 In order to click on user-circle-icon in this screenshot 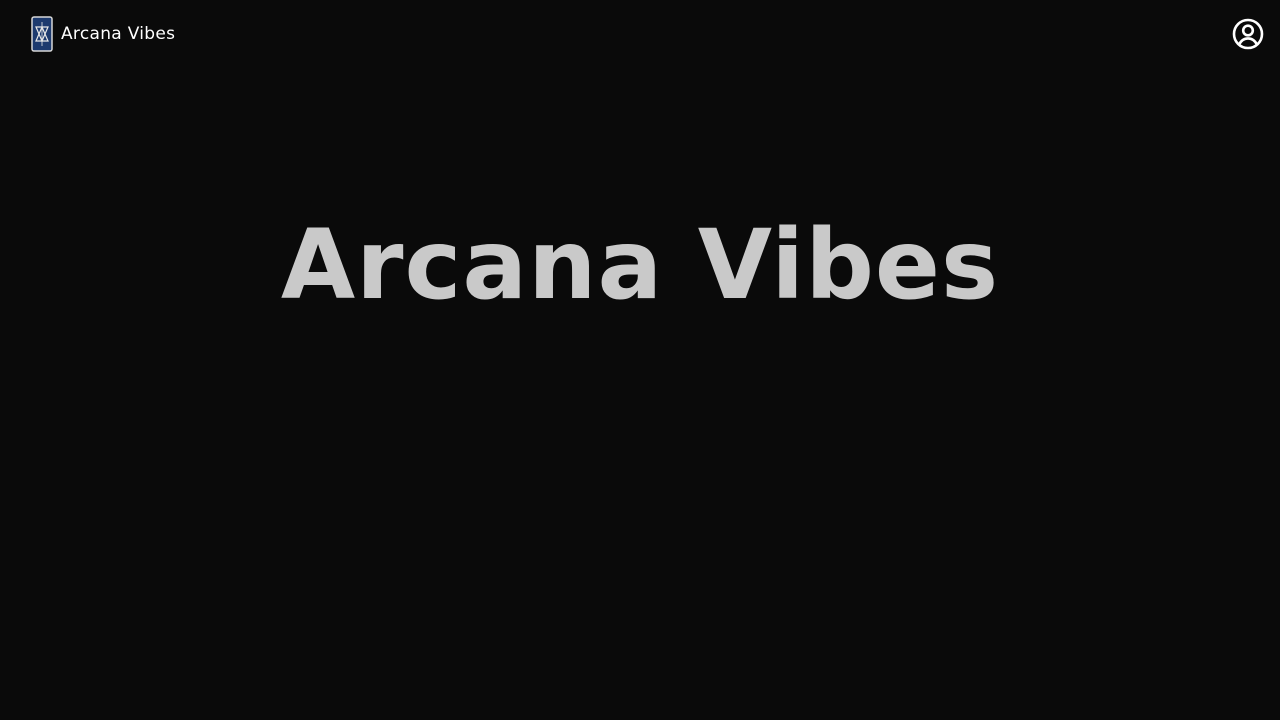, I will do `click(1248, 34)`.